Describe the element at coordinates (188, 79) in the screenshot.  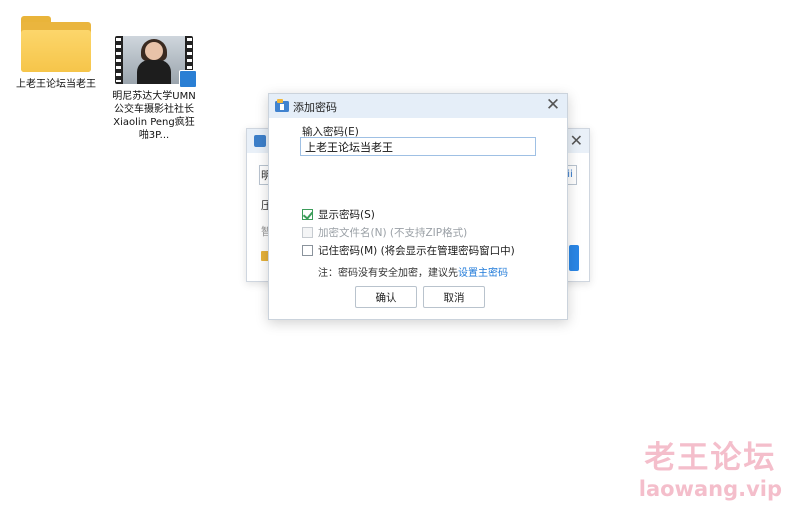
I see `video-type-badge-icon` at that location.